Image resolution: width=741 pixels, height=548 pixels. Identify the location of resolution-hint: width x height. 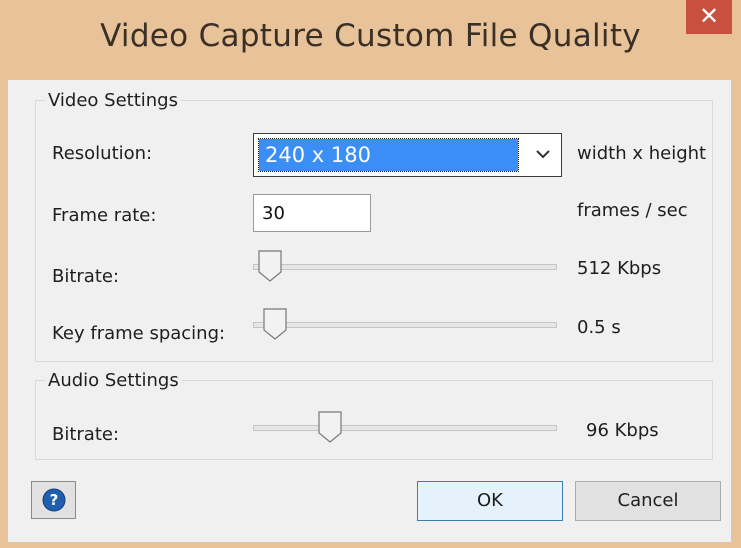
(642, 153).